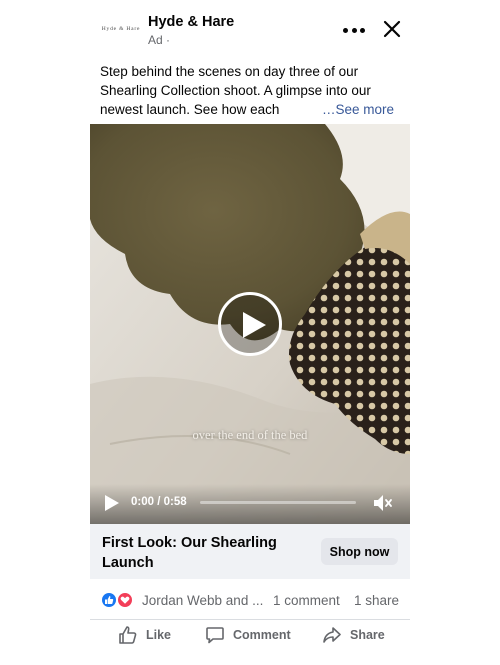 This screenshot has width=500, height=665. Describe the element at coordinates (128, 635) in the screenshot. I see `thumbs-up-icon` at that location.